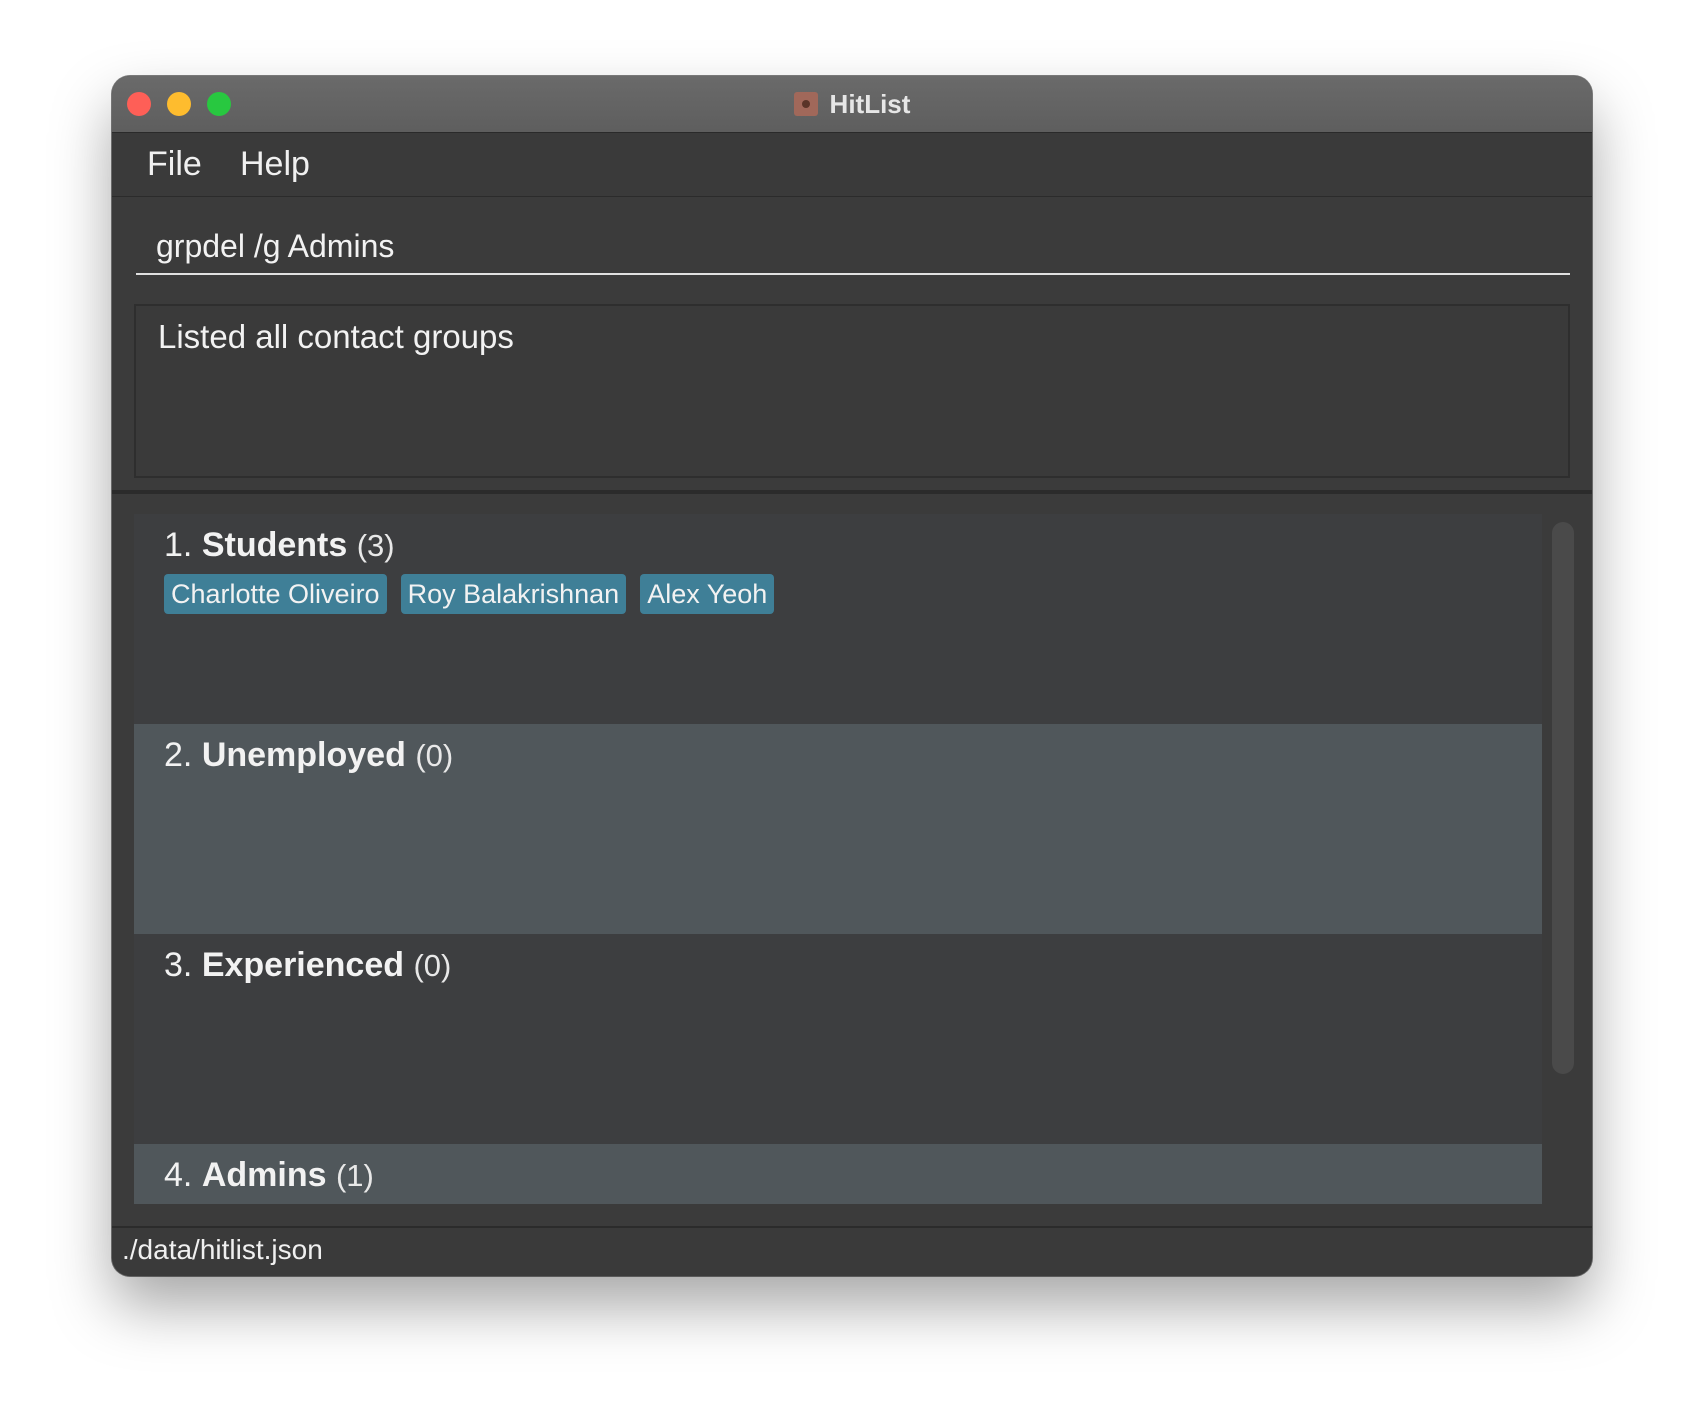  What do you see at coordinates (264, 1175) in the screenshot?
I see `group-name: Admins` at bounding box center [264, 1175].